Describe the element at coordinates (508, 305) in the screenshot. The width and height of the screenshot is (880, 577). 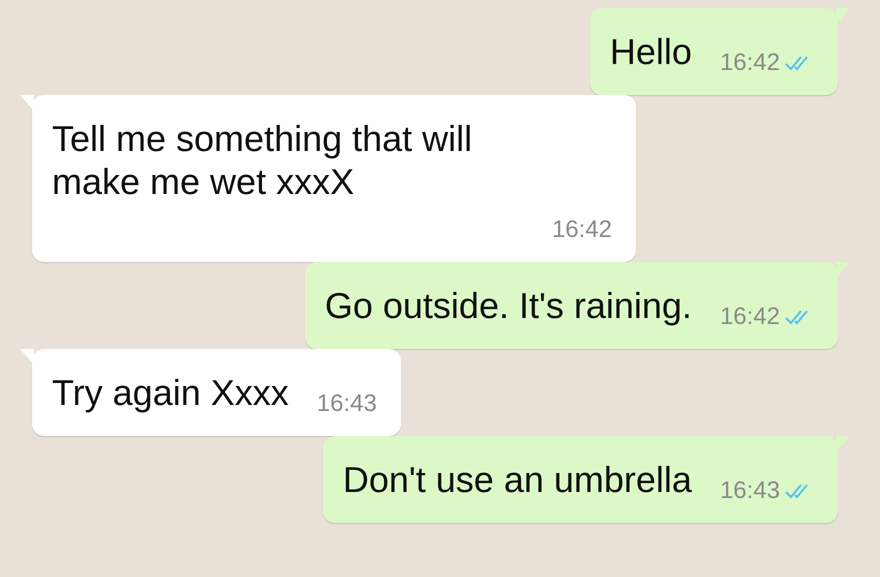
I see `message-text: Go outside. It's raining.` at that location.